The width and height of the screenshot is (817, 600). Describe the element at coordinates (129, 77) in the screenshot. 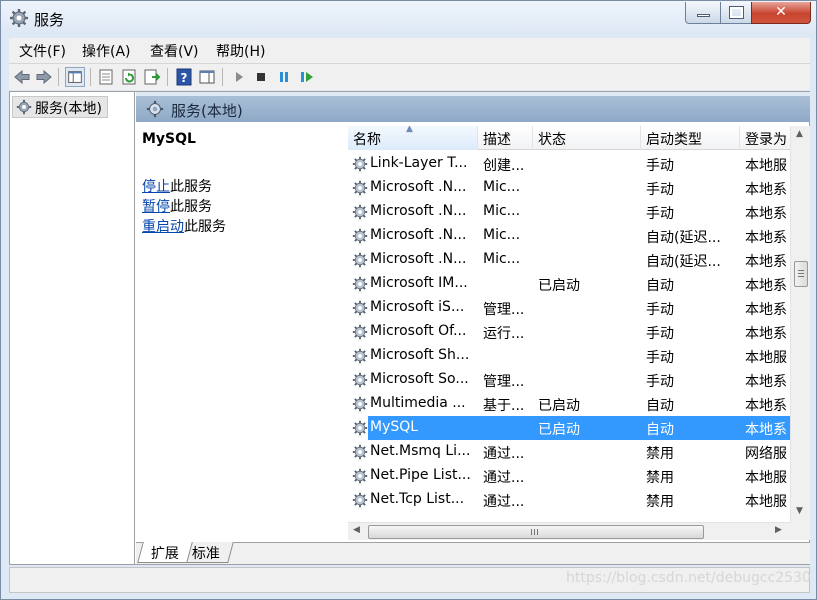

I see `refresh-icon` at that location.